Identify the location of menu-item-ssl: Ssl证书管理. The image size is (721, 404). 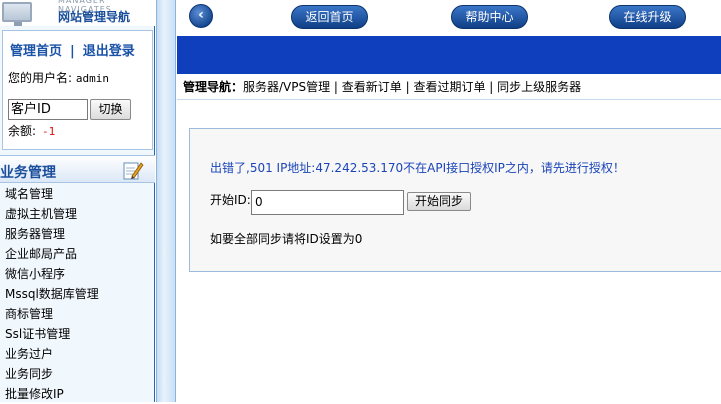
(52, 334).